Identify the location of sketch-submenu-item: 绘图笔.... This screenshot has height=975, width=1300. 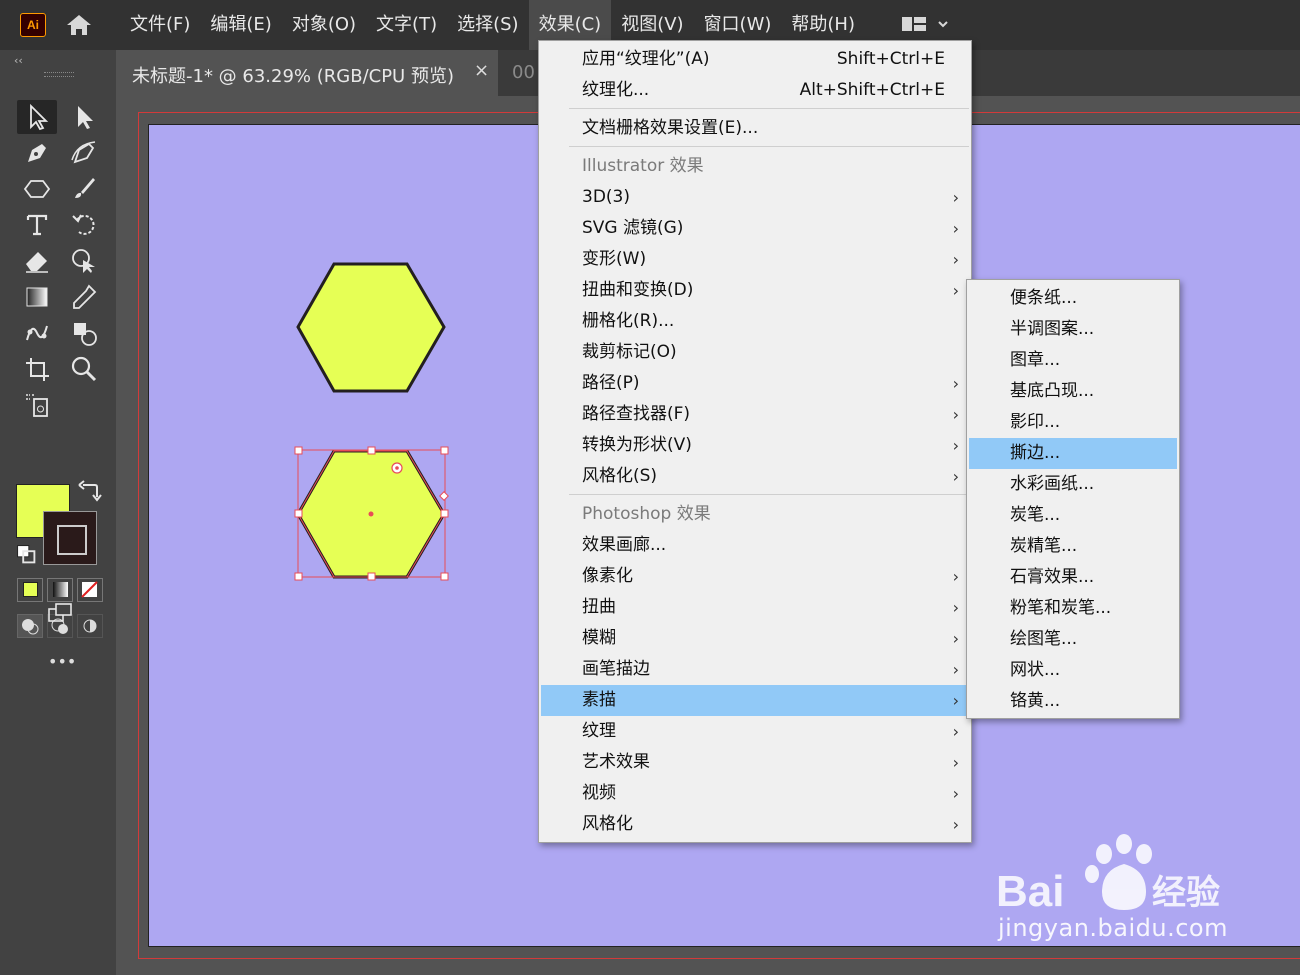
(1073, 639).